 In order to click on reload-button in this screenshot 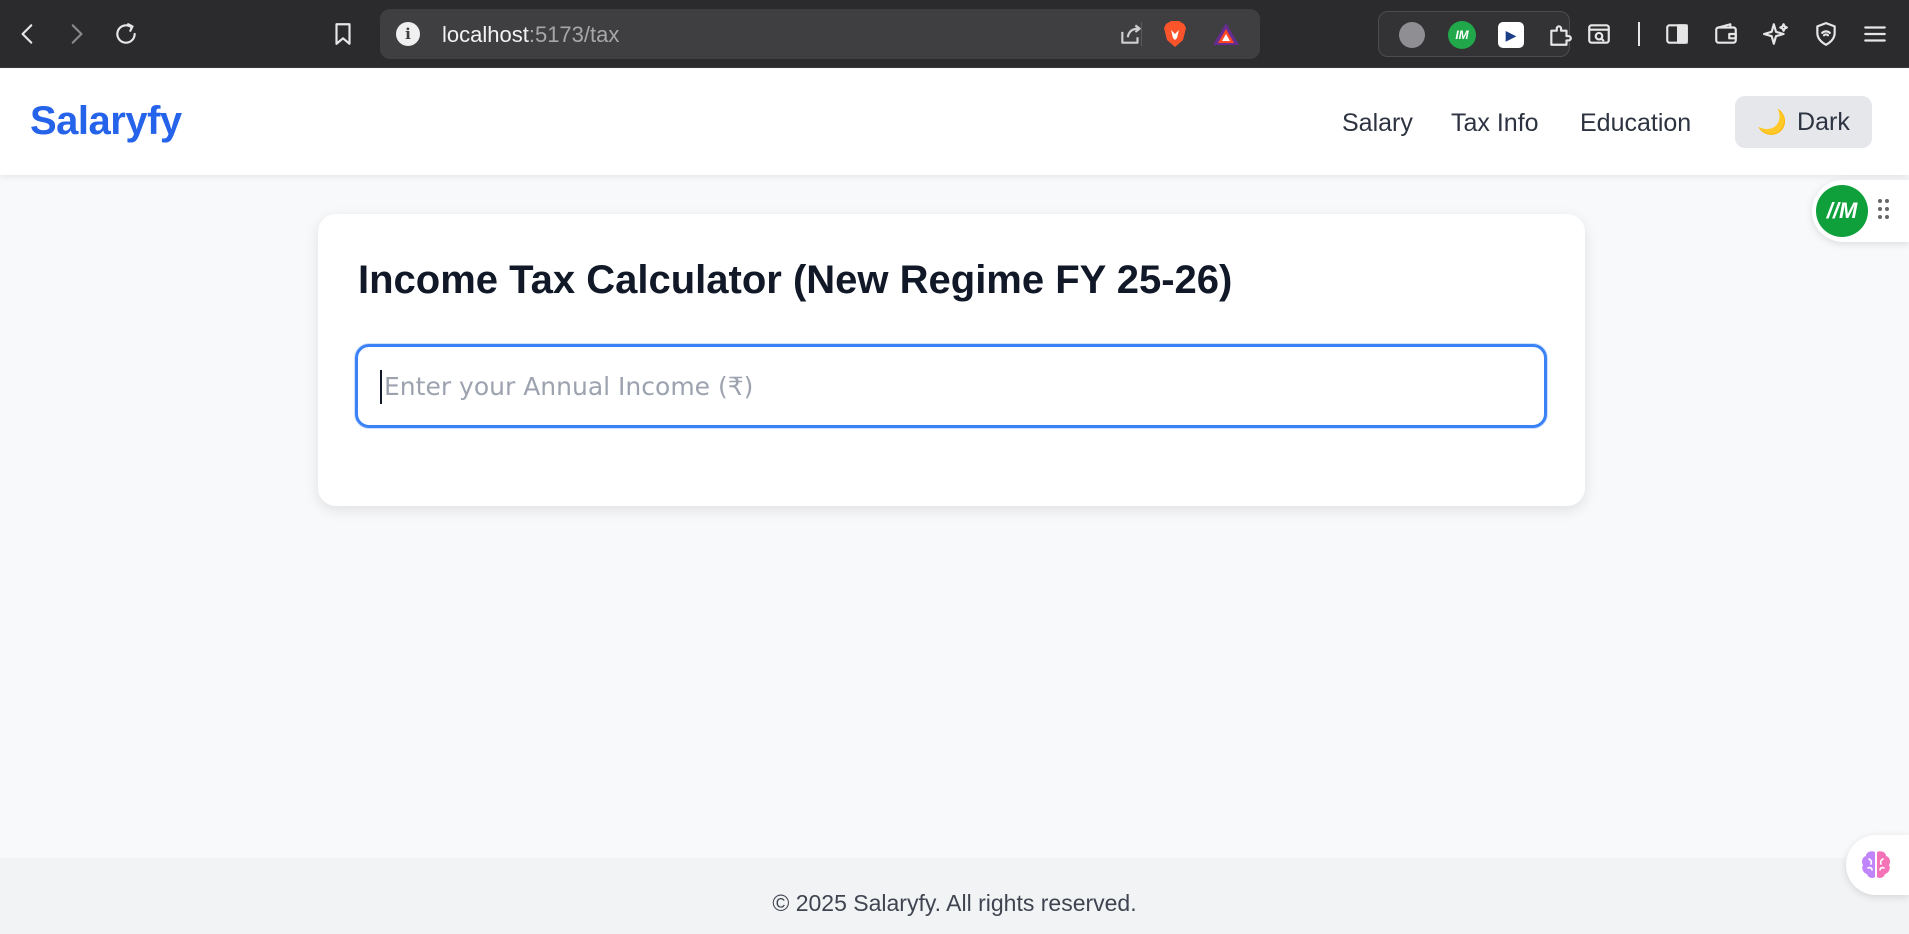, I will do `click(126, 34)`.